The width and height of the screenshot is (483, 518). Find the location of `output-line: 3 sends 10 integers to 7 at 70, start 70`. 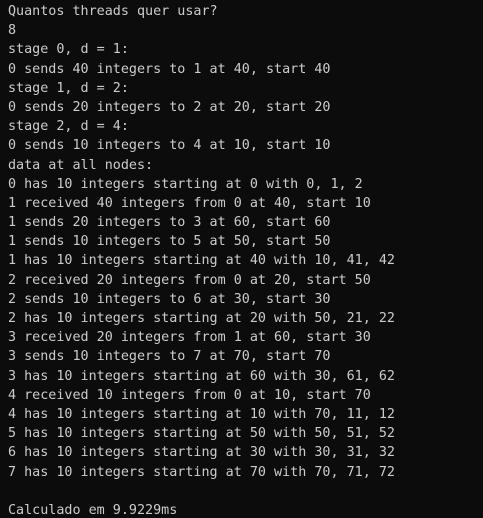

output-line: 3 sends 10 integers to 7 at 70, start 70 is located at coordinates (169, 357).